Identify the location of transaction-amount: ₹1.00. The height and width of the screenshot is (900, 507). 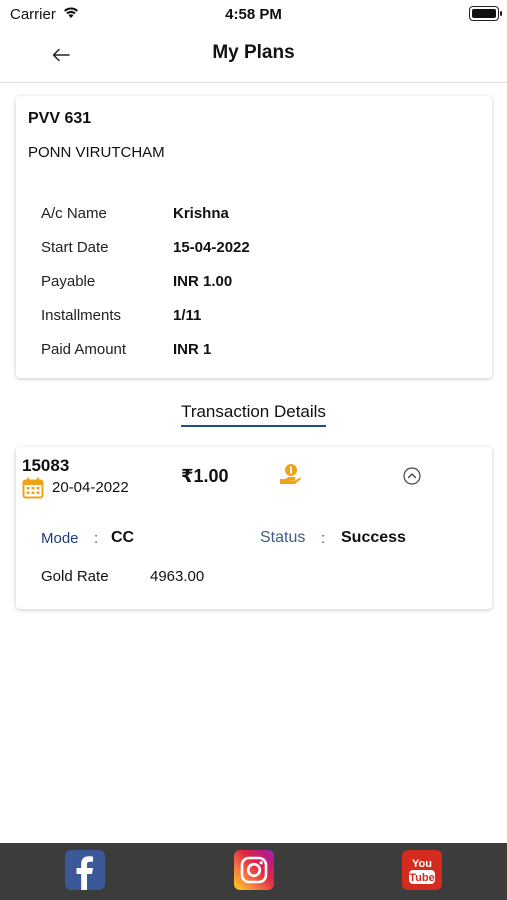
(205, 476).